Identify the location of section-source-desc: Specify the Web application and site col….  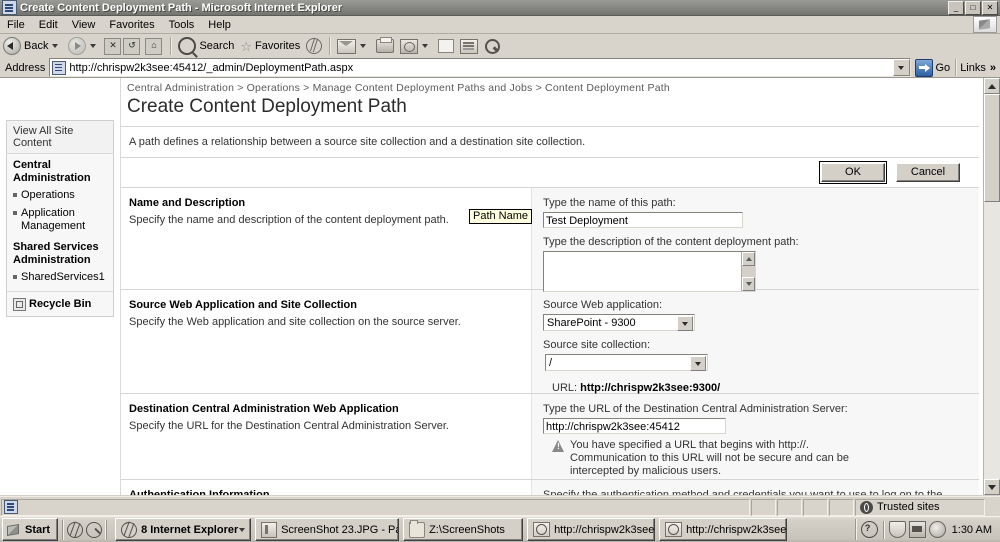
(295, 322).